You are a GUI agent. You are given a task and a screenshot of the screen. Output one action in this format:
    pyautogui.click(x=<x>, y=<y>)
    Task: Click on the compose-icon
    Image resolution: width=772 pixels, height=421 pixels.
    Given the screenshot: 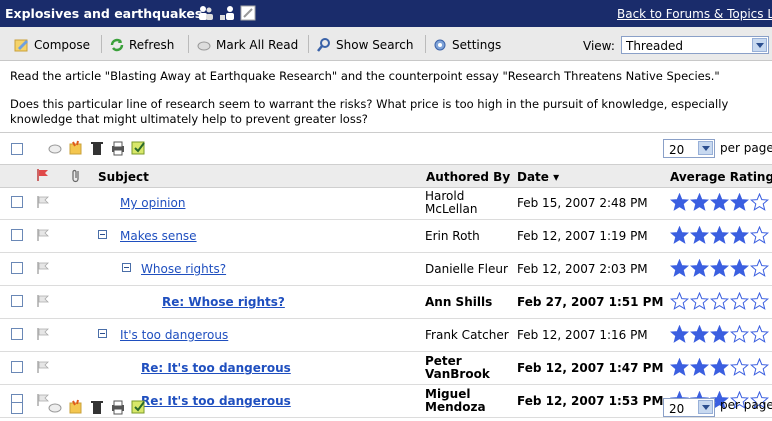 What is the action you would take?
    pyautogui.click(x=21, y=45)
    